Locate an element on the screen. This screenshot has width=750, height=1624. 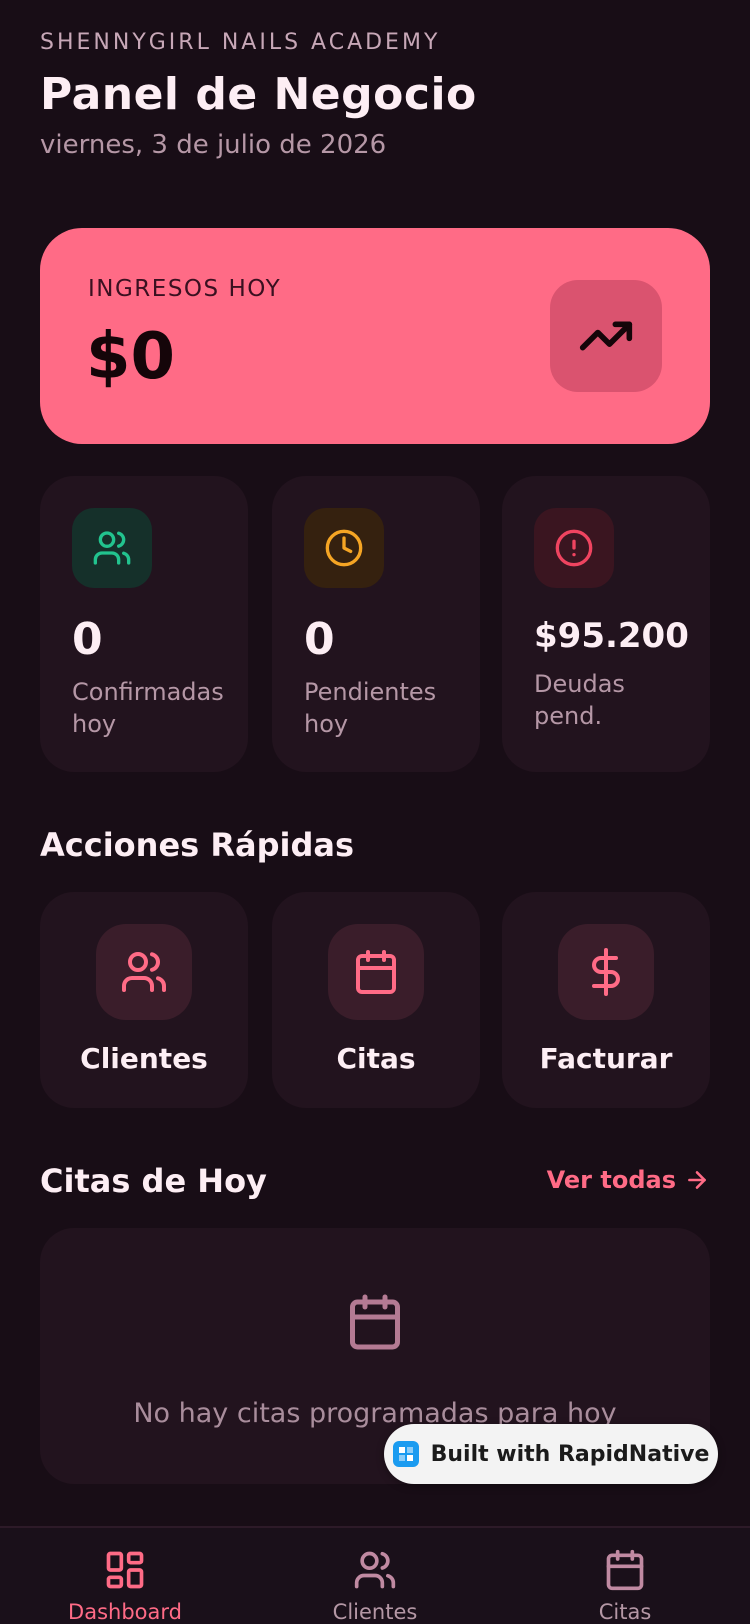
nav-item-dashboard: Dashboard is located at coordinates (125, 1576).